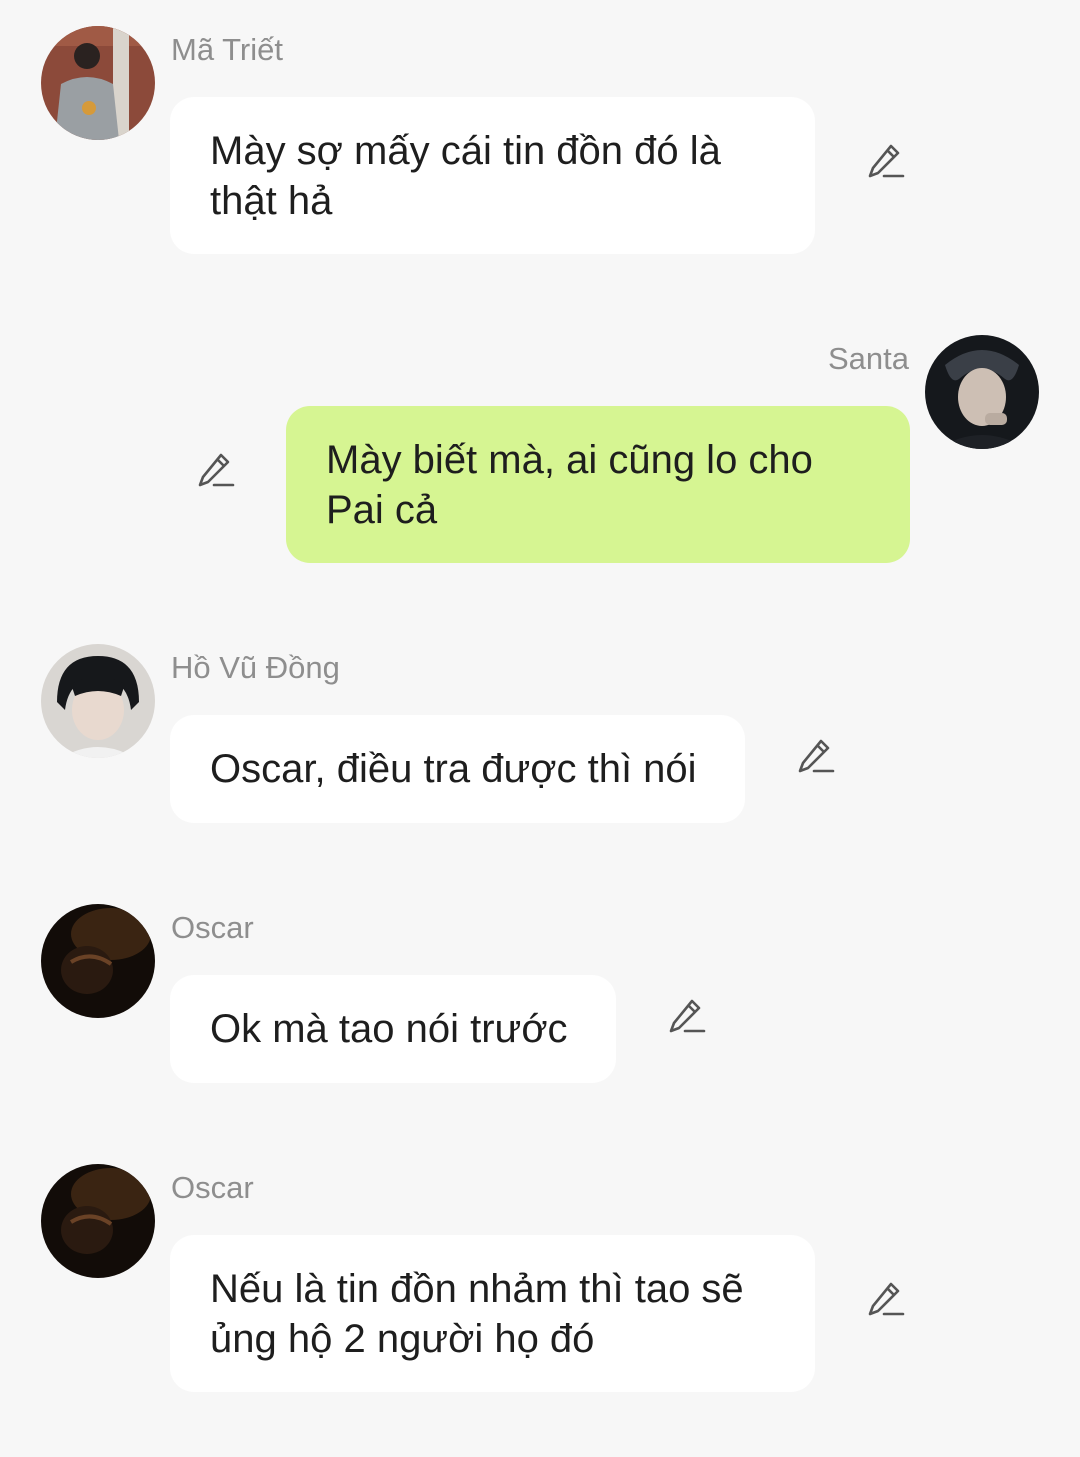 This screenshot has width=1080, height=1457. I want to click on message-text: Oscar, điều tra được thì nói, so click(453, 769).